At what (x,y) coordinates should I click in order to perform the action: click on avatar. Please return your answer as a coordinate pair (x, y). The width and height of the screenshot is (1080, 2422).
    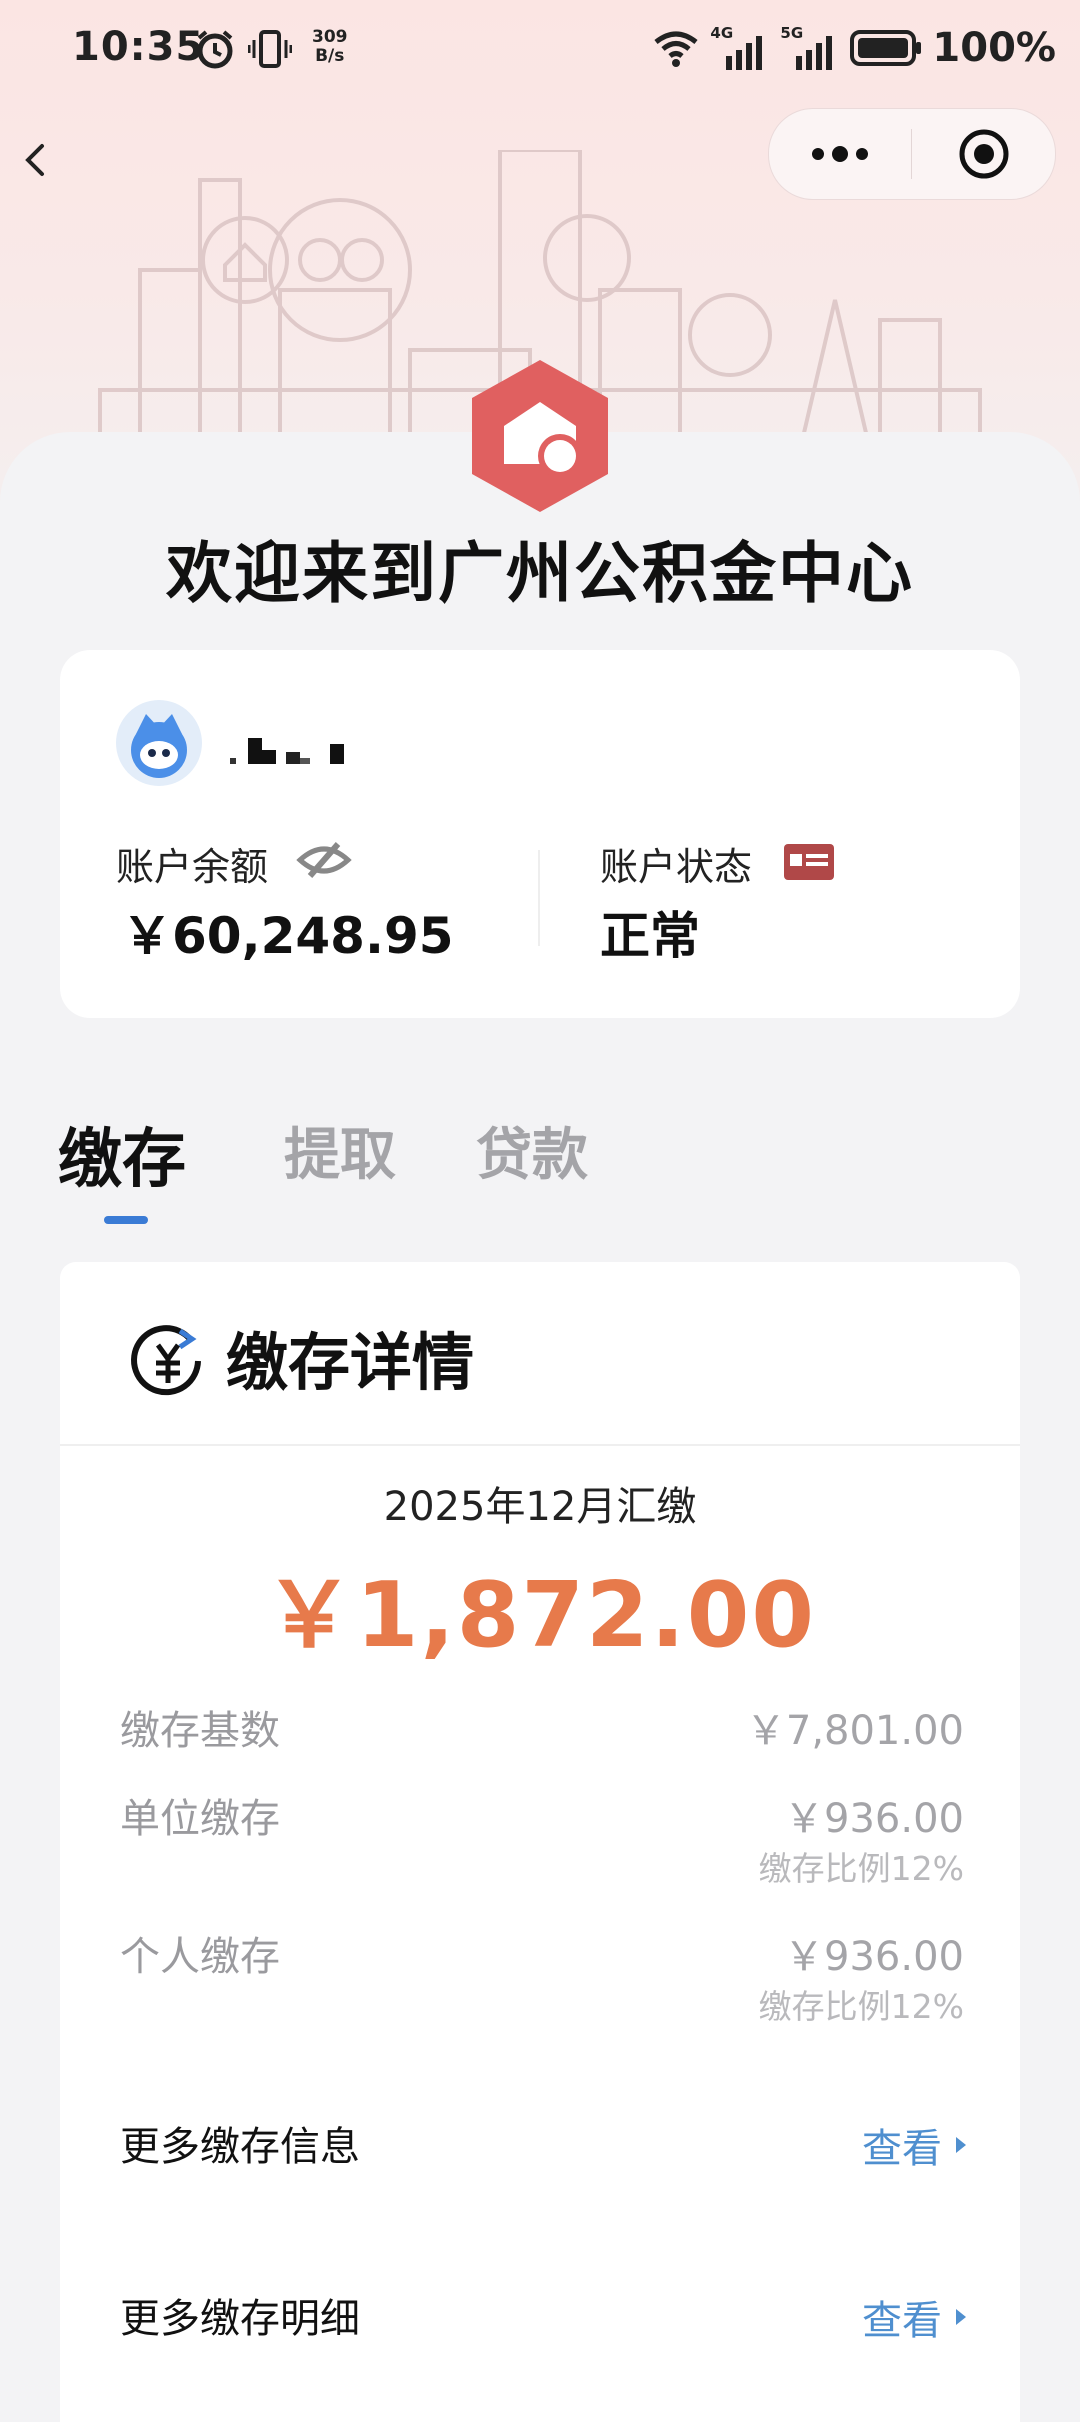
    Looking at the image, I should click on (159, 743).